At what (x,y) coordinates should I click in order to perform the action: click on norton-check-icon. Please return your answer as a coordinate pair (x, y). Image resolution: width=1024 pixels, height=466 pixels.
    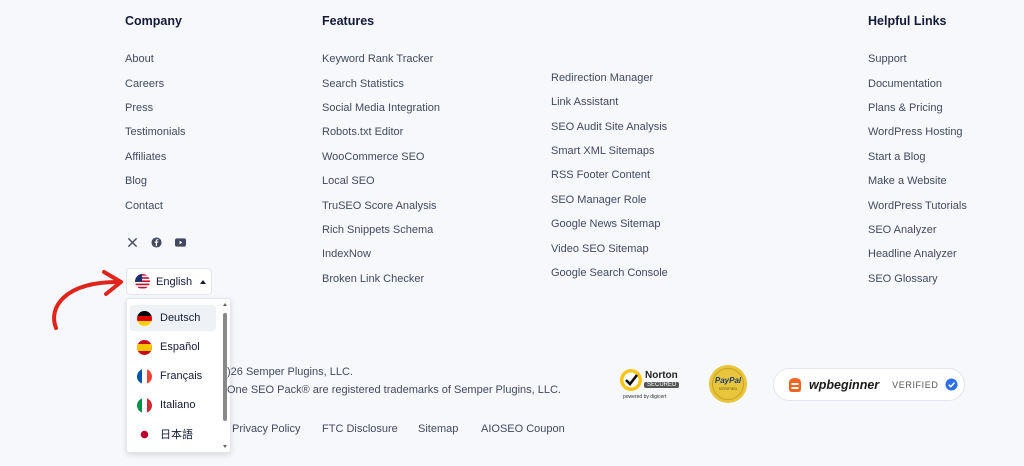
    Looking at the image, I should click on (631, 380).